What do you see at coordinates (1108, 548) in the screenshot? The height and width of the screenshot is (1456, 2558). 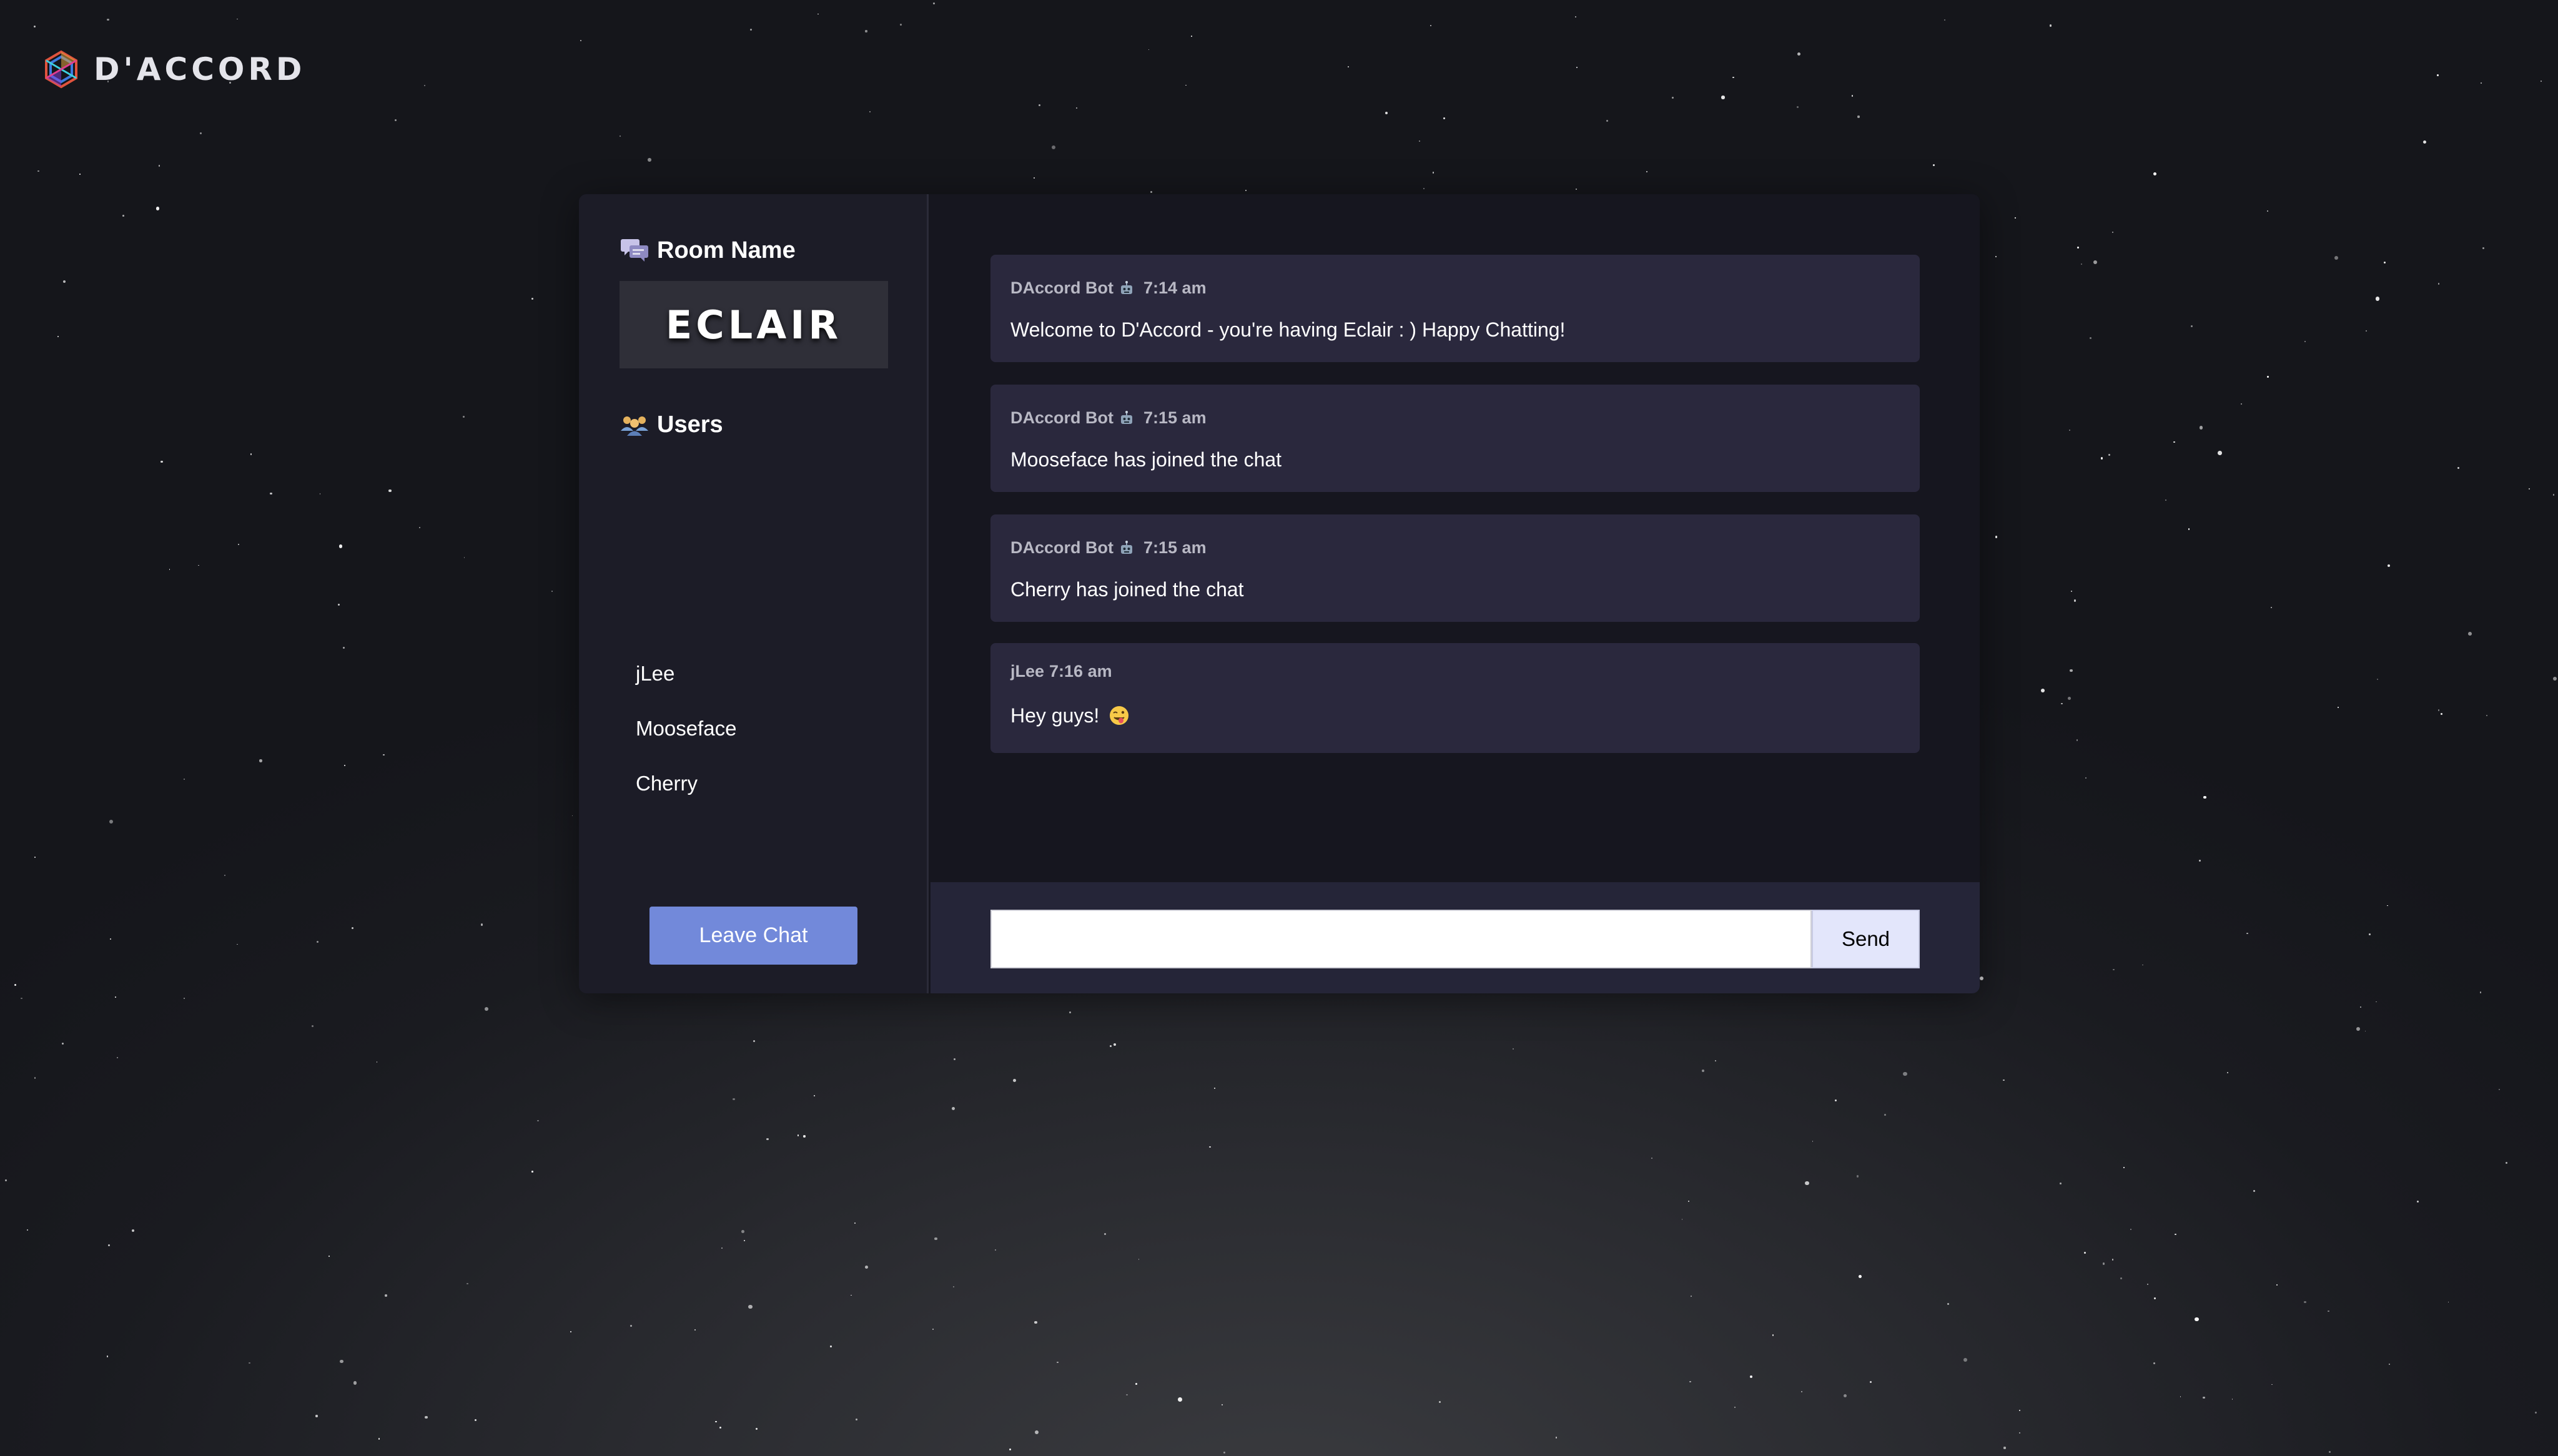 I see `message-meta: DAccord Bot 7:15 am` at bounding box center [1108, 548].